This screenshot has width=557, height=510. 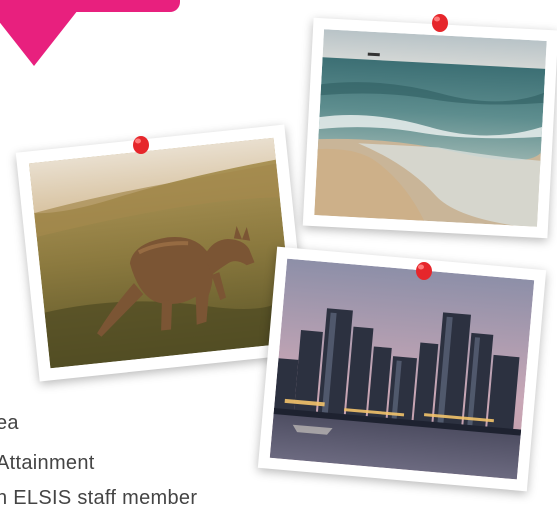 What do you see at coordinates (99, 498) in the screenshot?
I see `text-line-3: n ELSIS staff member` at bounding box center [99, 498].